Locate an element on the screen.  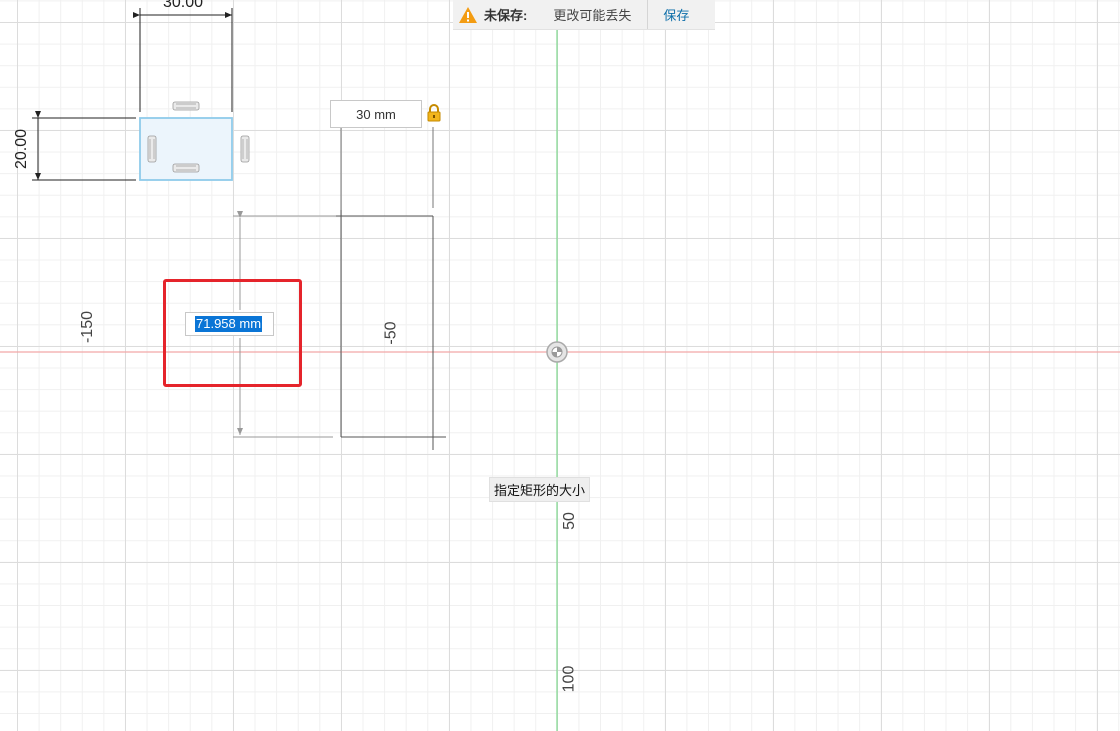
axis-label-neg50: -50 is located at coordinates (391, 333).